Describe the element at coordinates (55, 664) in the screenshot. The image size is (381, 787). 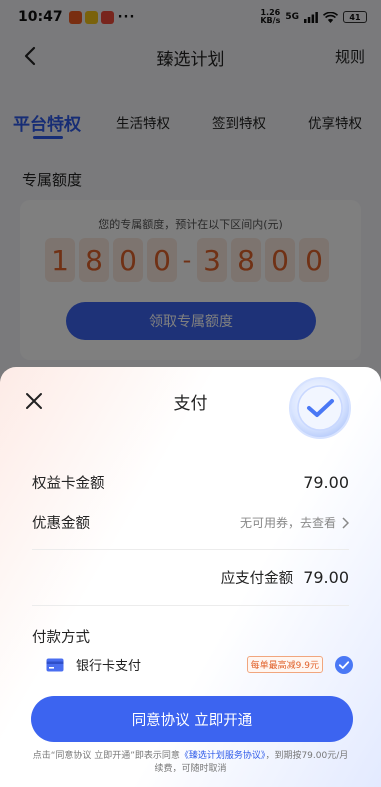
I see `bank-card-icon` at that location.